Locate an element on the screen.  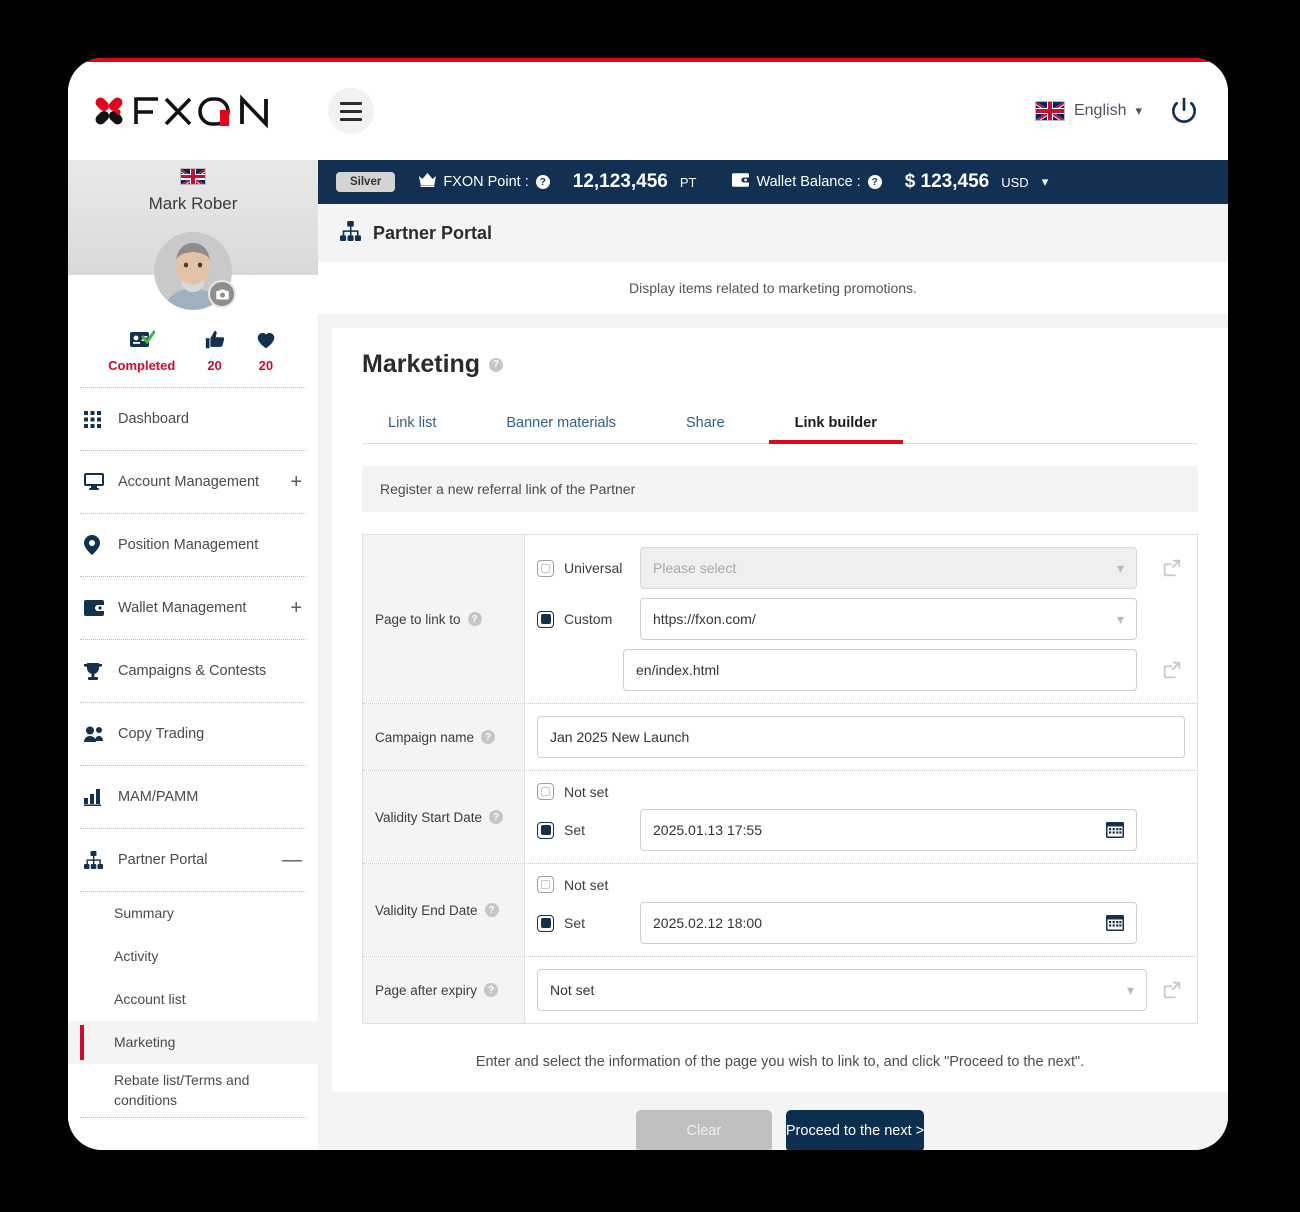
campaign-name-value: Jan 2025 New Launch is located at coordinates (620, 737).